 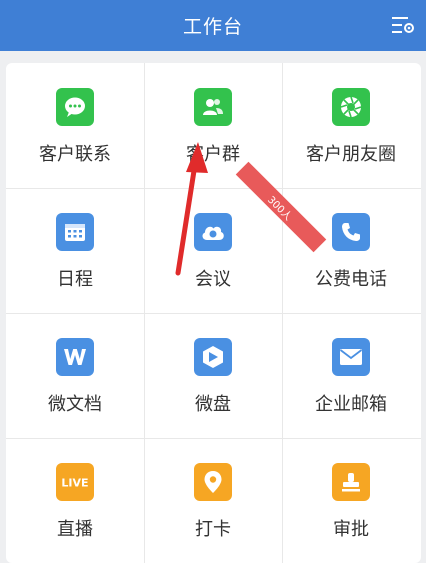 What do you see at coordinates (351, 279) in the screenshot?
I see `app-label: 公费电话` at bounding box center [351, 279].